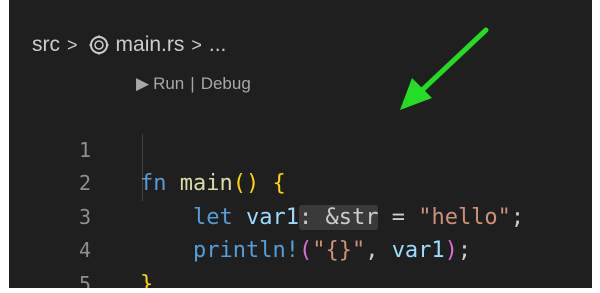  I want to click on breadcrumb-folder: src, so click(46, 45).